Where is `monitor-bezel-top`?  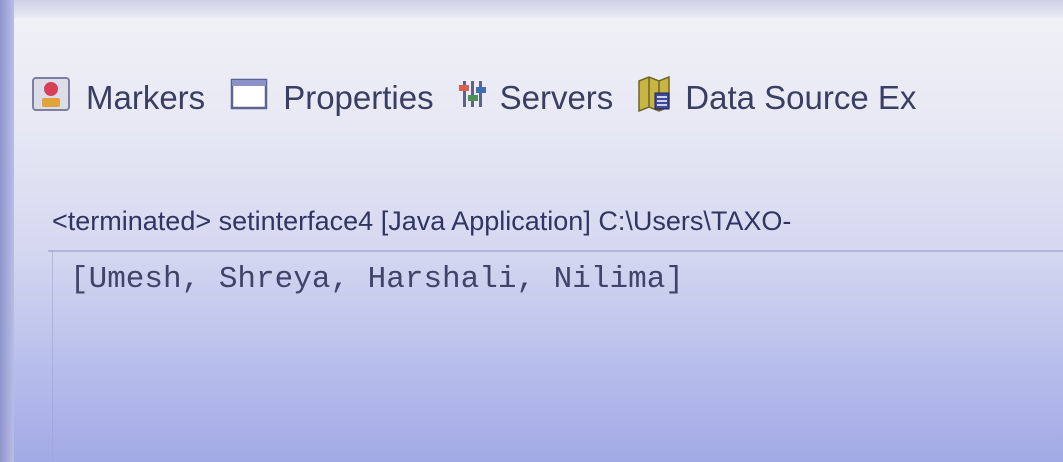 monitor-bezel-top is located at coordinates (531, 9).